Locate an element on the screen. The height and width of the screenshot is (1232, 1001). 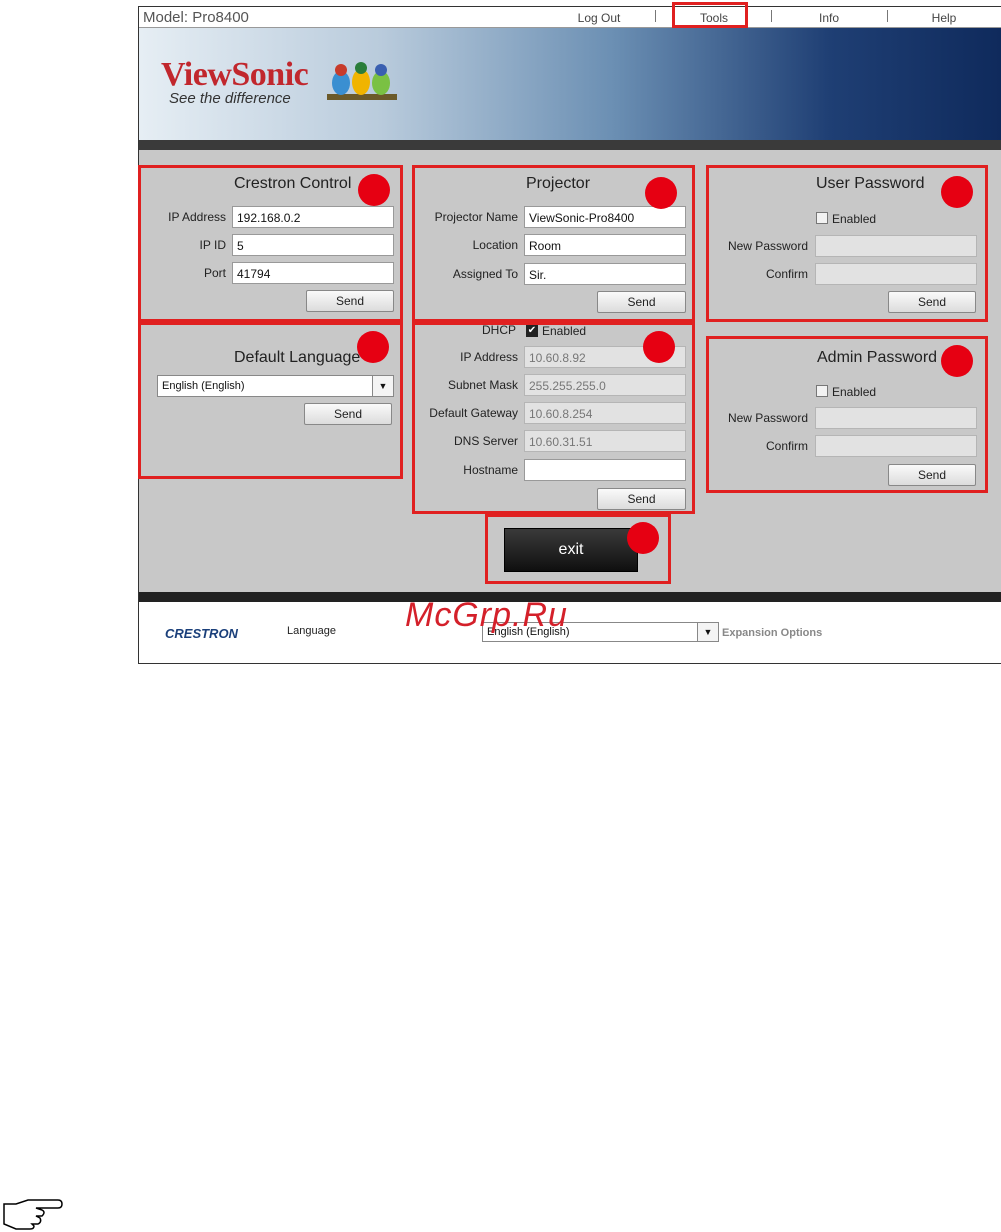
banner: ViewSonic See the difference is located at coordinates (570, 84).